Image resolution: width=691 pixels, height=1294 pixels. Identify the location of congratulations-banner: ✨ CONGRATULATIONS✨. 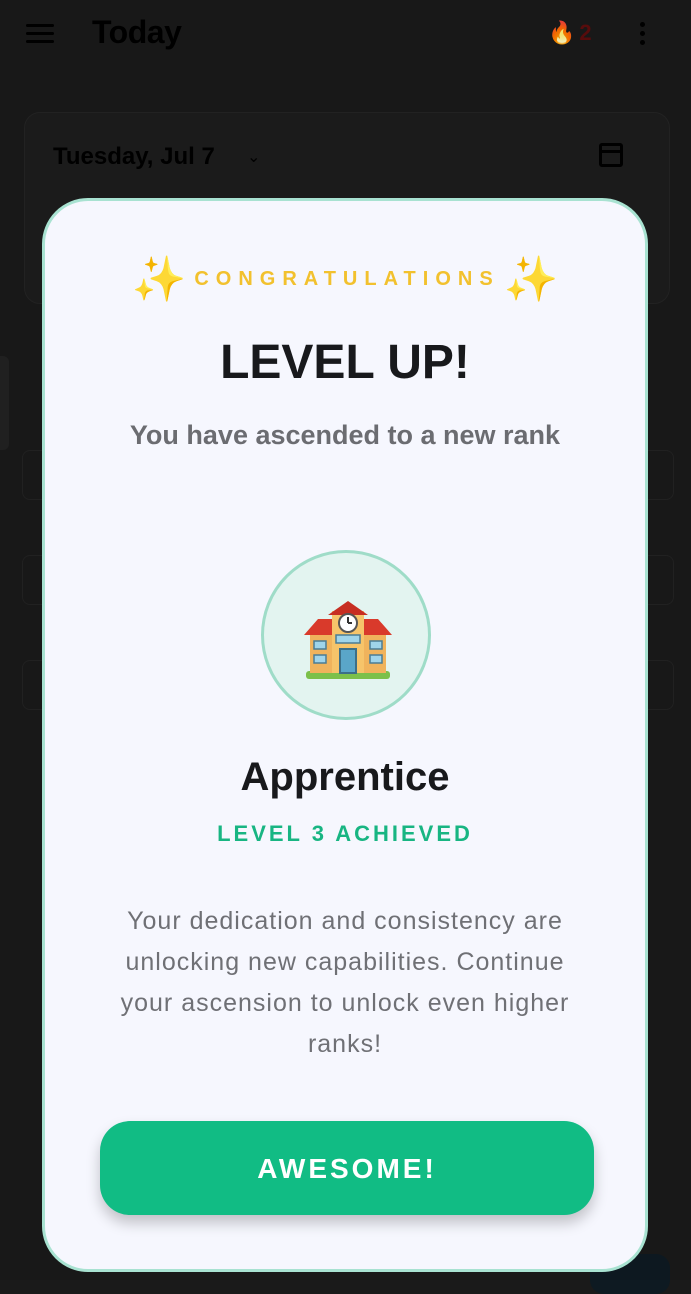
(345, 279).